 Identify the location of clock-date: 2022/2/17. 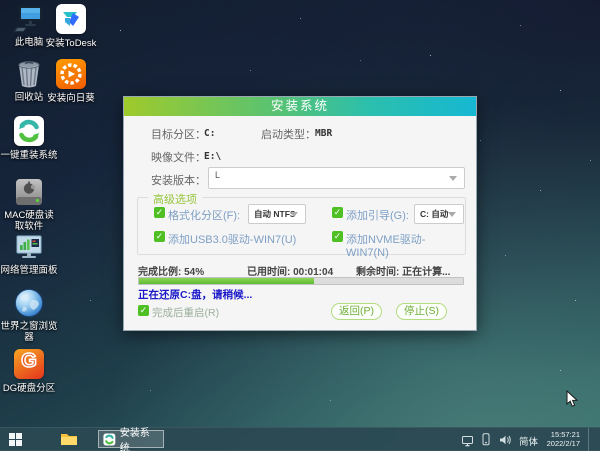
(563, 443).